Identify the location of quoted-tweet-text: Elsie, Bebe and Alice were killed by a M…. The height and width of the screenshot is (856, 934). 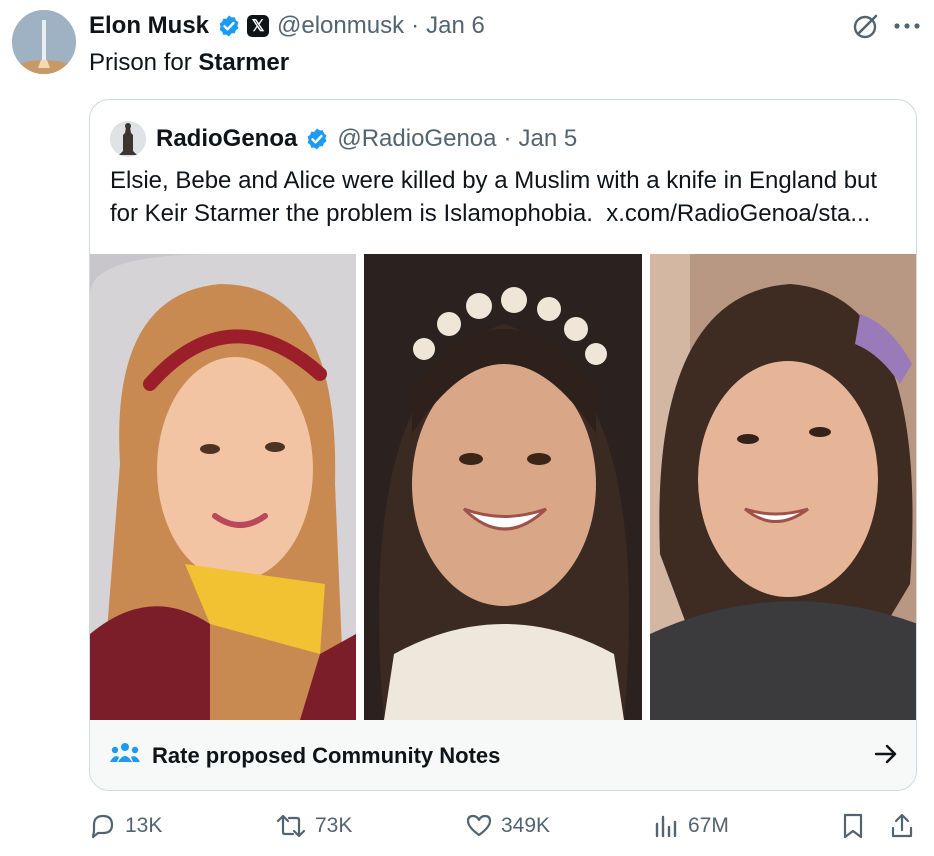
(505, 197).